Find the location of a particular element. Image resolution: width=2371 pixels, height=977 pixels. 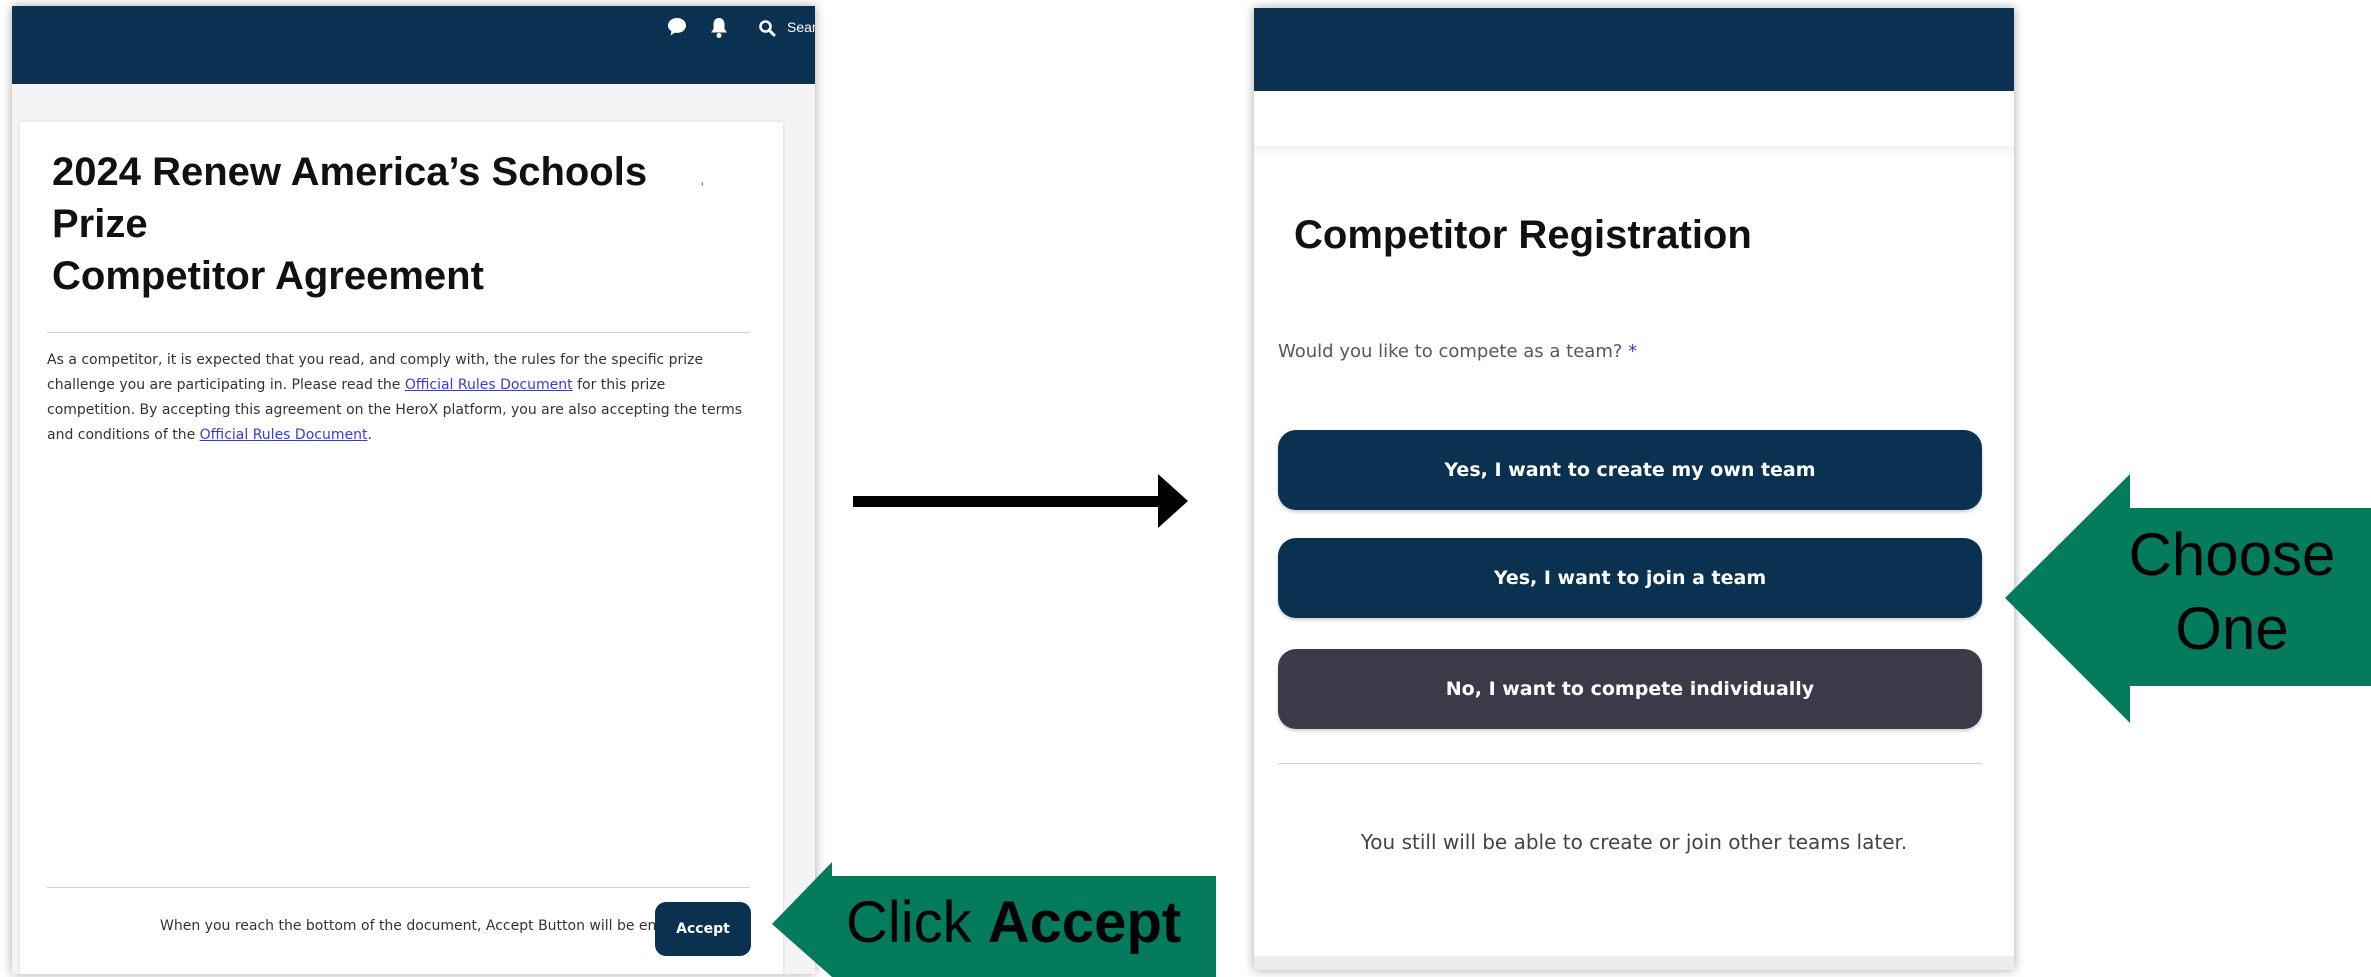

bell-icon is located at coordinates (719, 30).